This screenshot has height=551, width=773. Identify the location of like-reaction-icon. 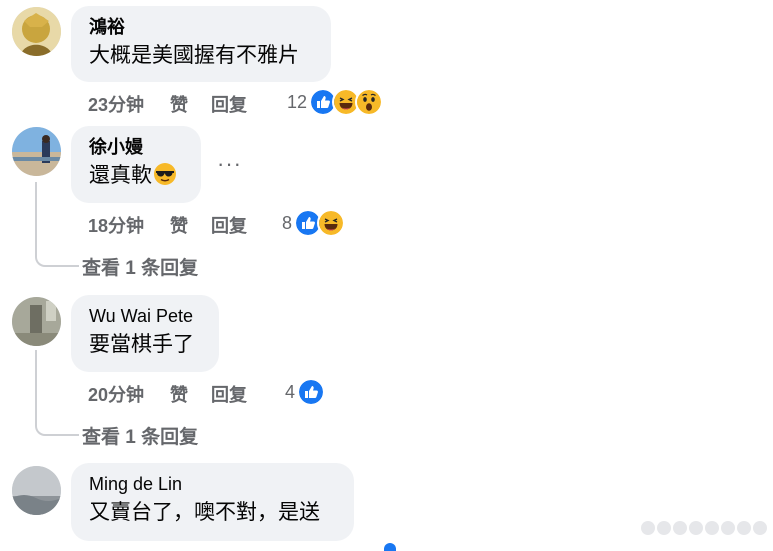
(311, 392).